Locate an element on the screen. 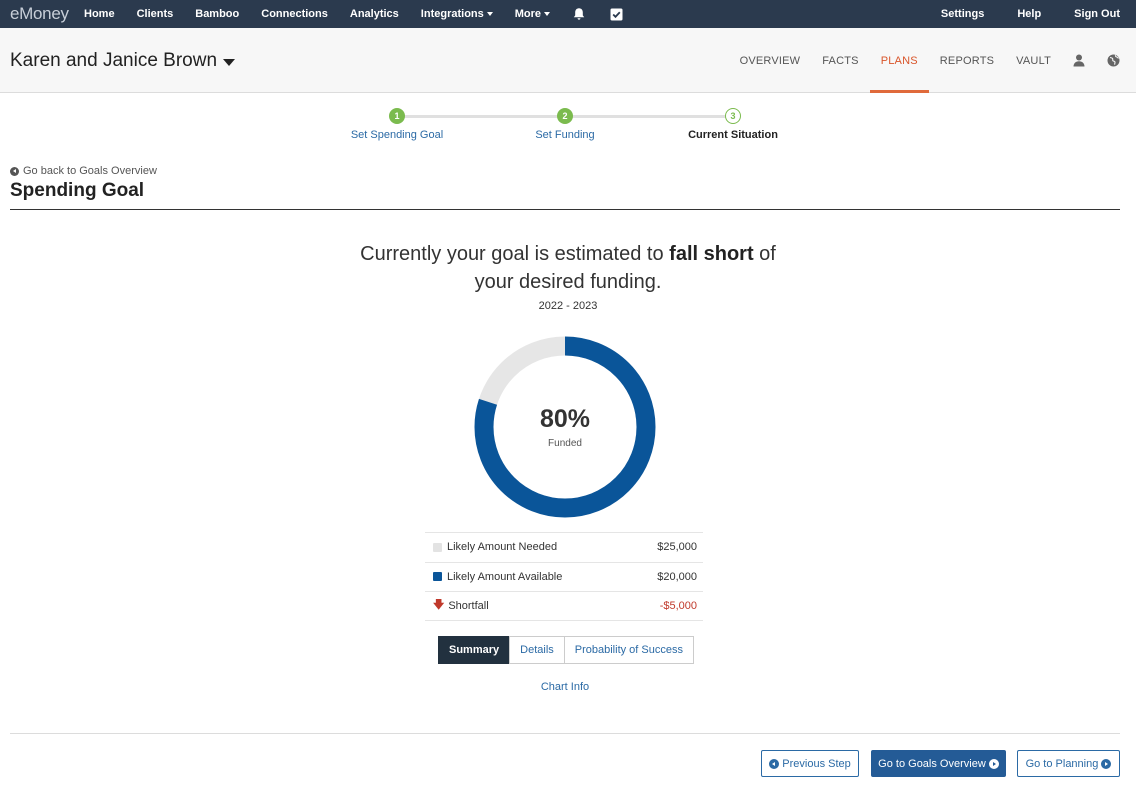 The width and height of the screenshot is (1136, 792). nav-settings: Settings is located at coordinates (962, 14).